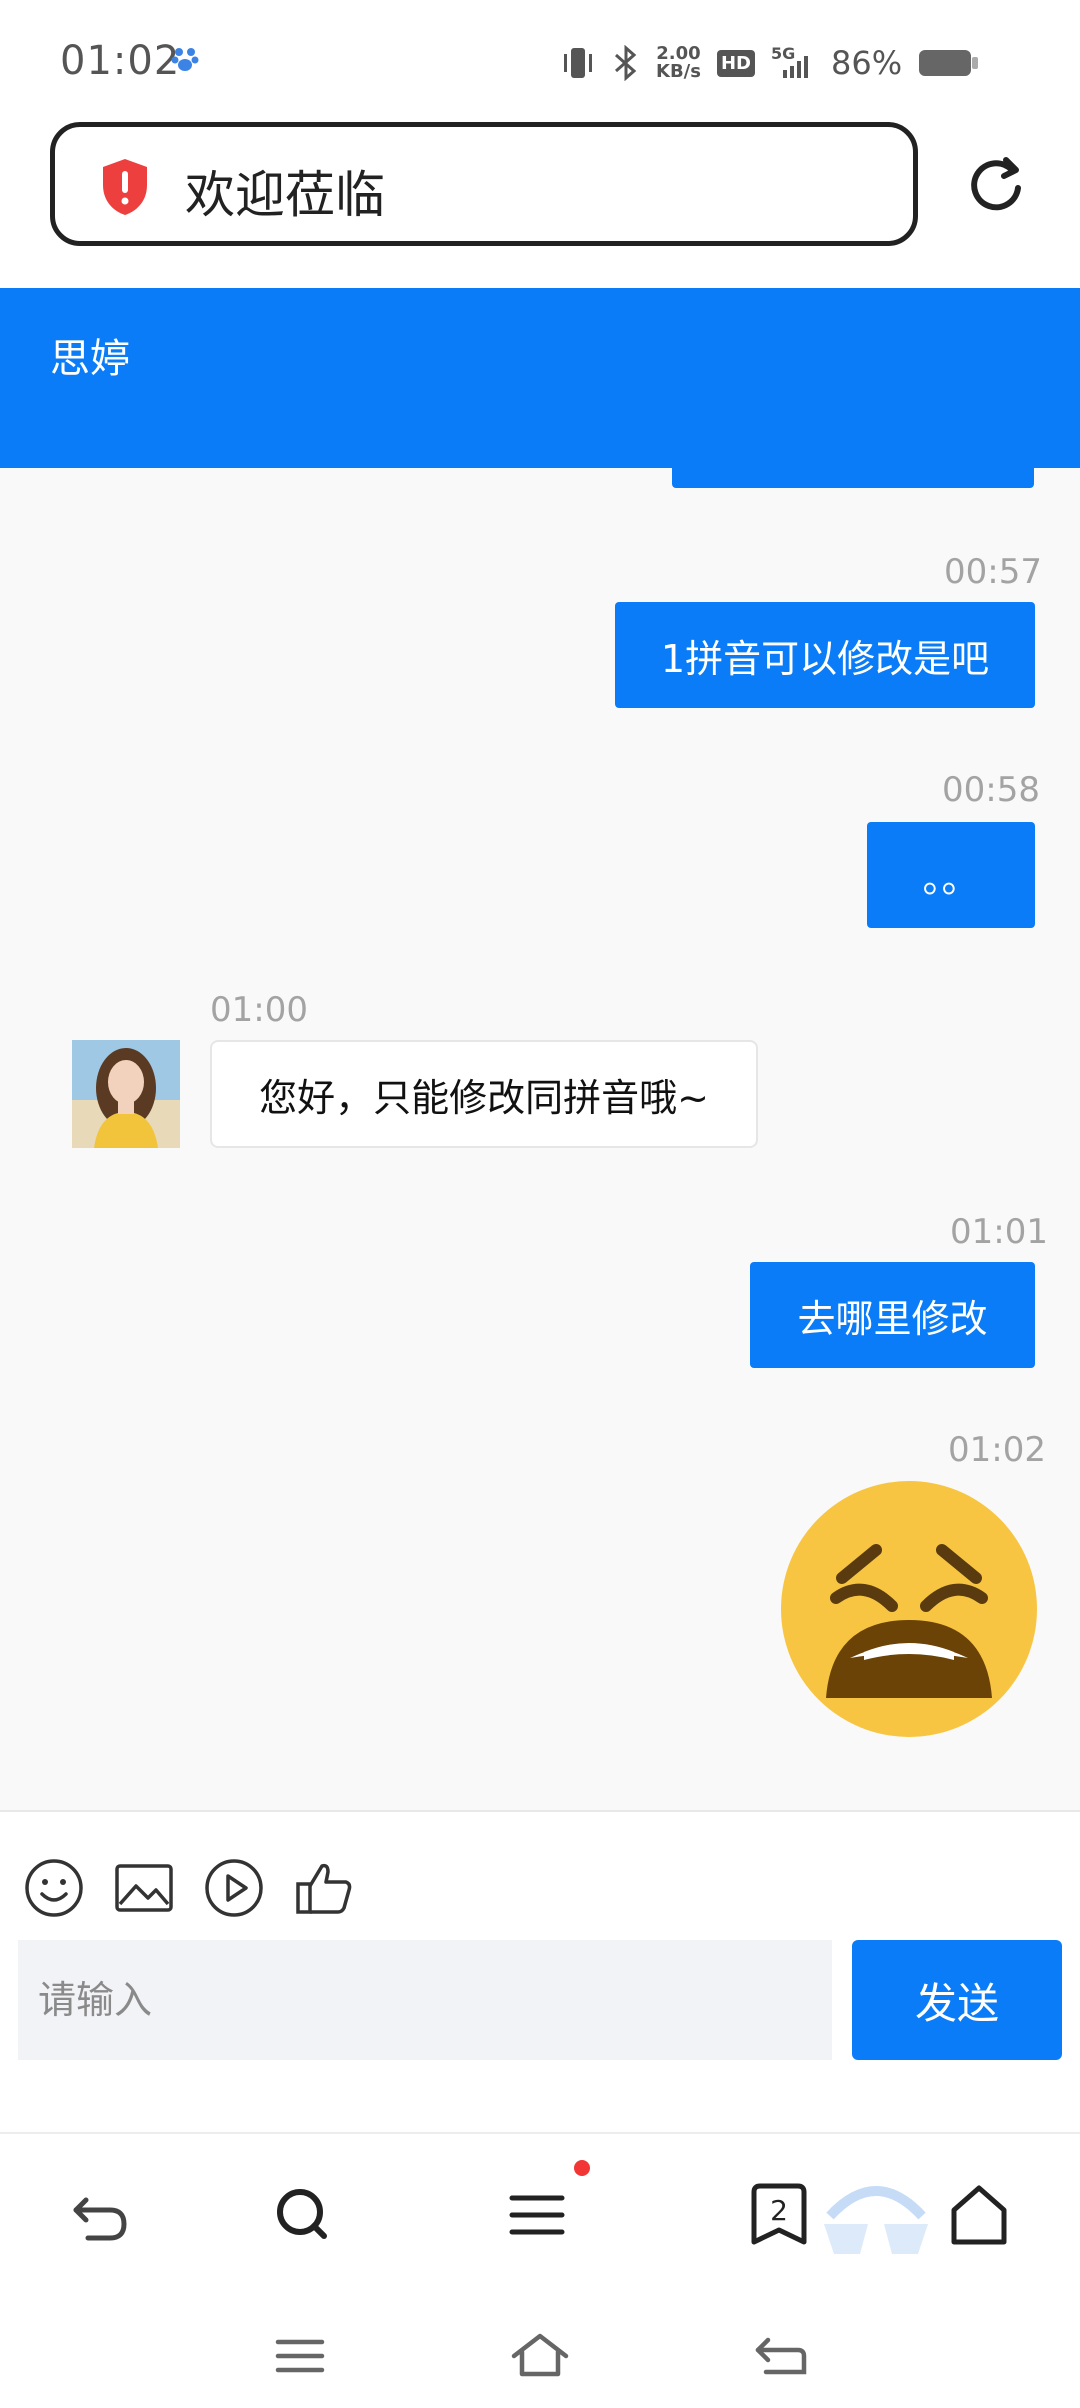 The height and width of the screenshot is (2408, 1080). What do you see at coordinates (126, 1094) in the screenshot?
I see `avatar` at bounding box center [126, 1094].